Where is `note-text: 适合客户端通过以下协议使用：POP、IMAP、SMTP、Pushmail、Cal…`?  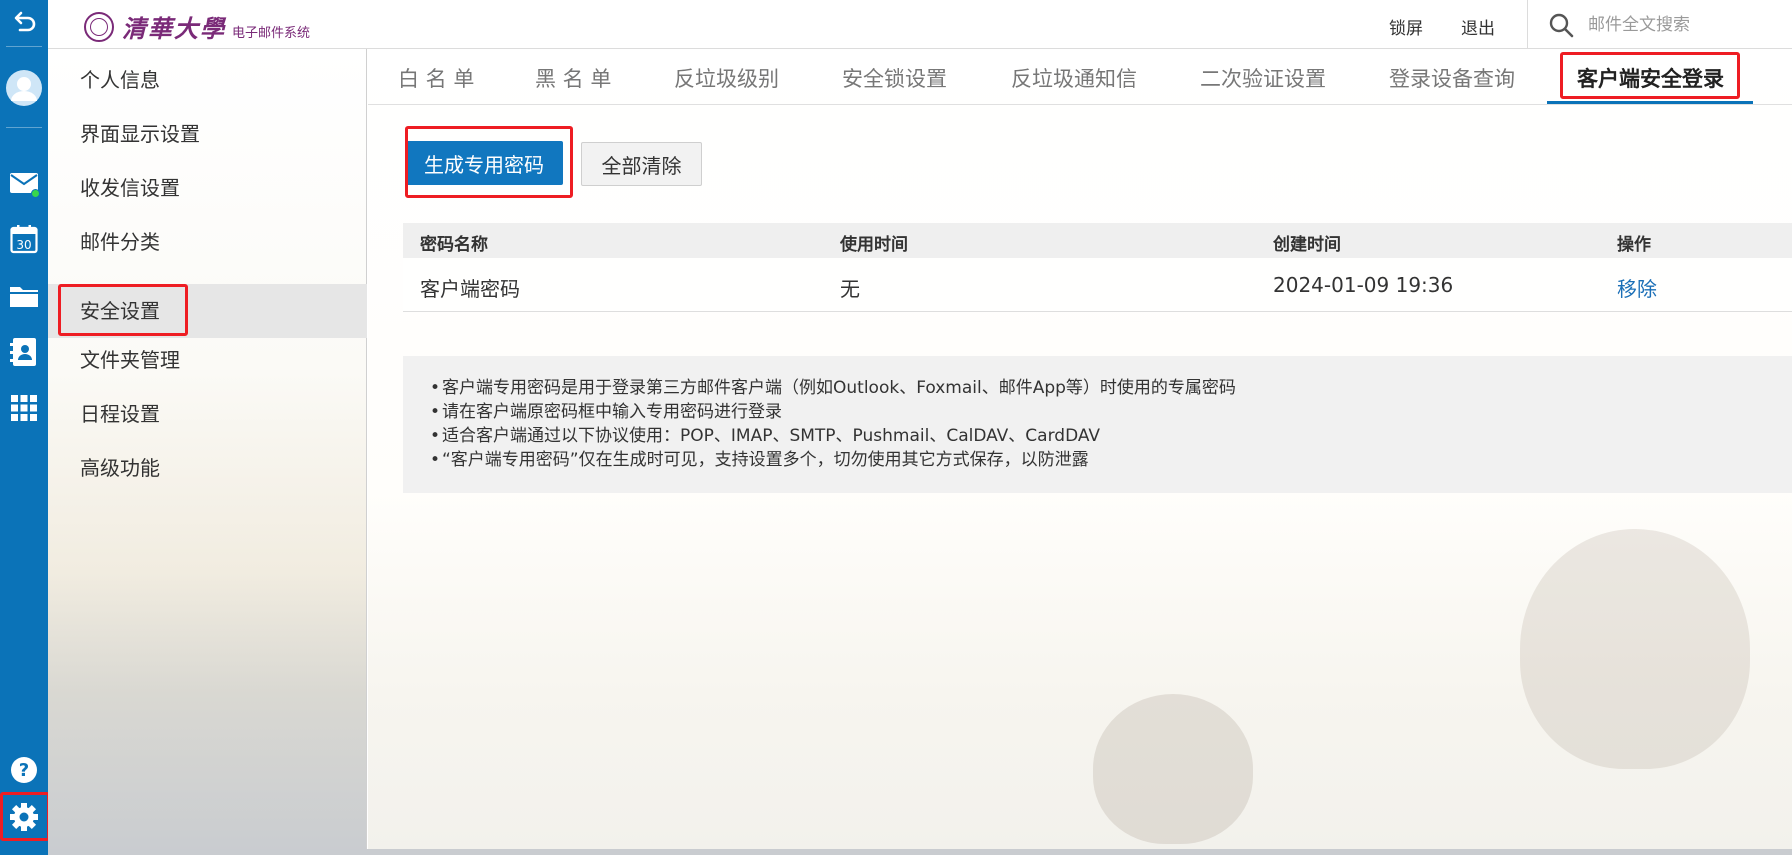
note-text: 适合客户端通过以下协议使用：POP、IMAP、SMTP、Pushmail、Cal… is located at coordinates (771, 436).